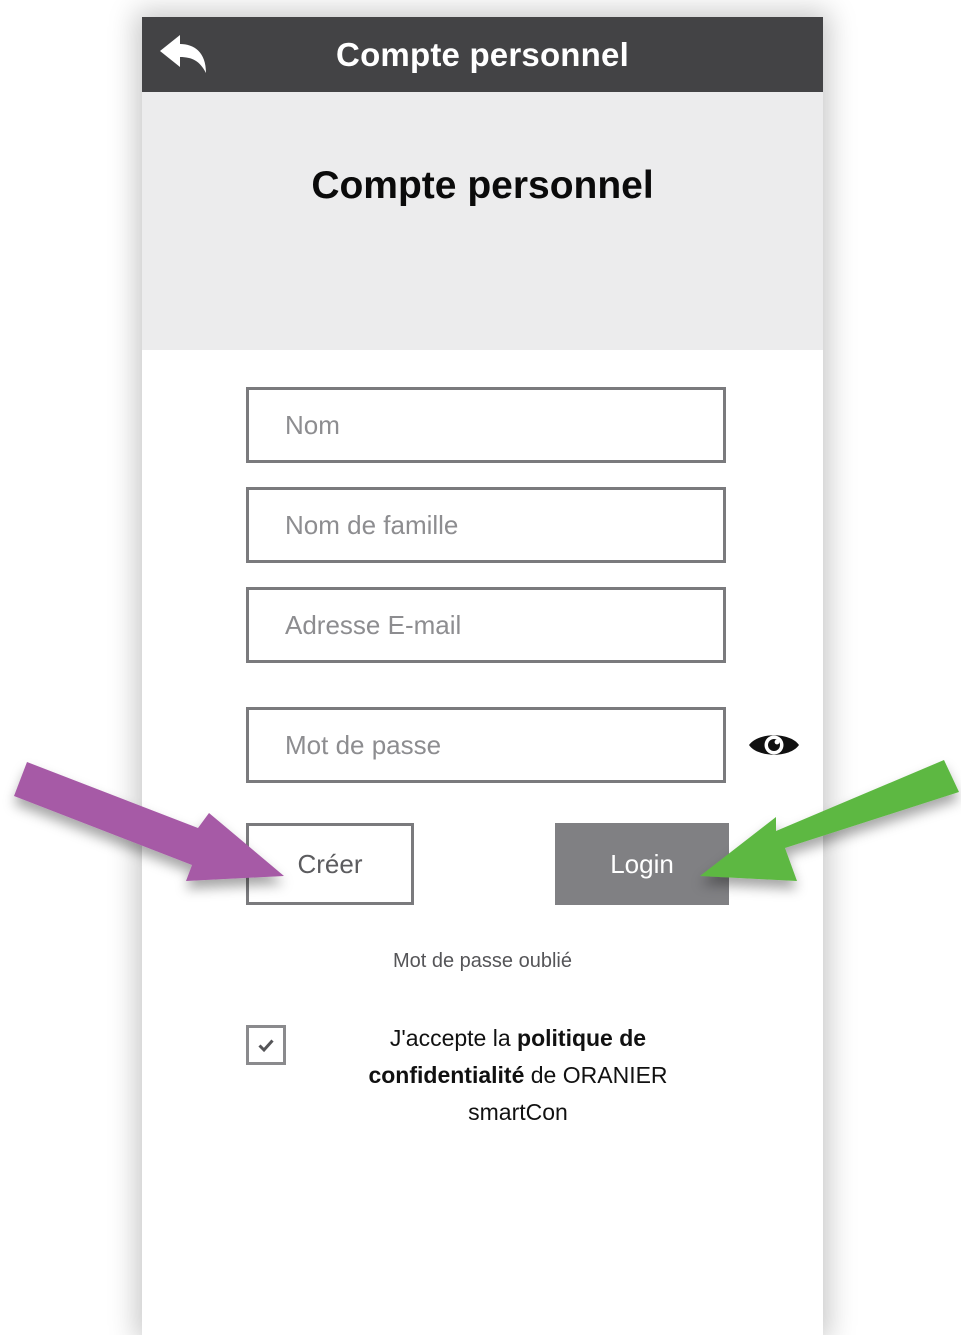 Image resolution: width=961 pixels, height=1335 pixels. I want to click on create-button: Créer, so click(330, 864).